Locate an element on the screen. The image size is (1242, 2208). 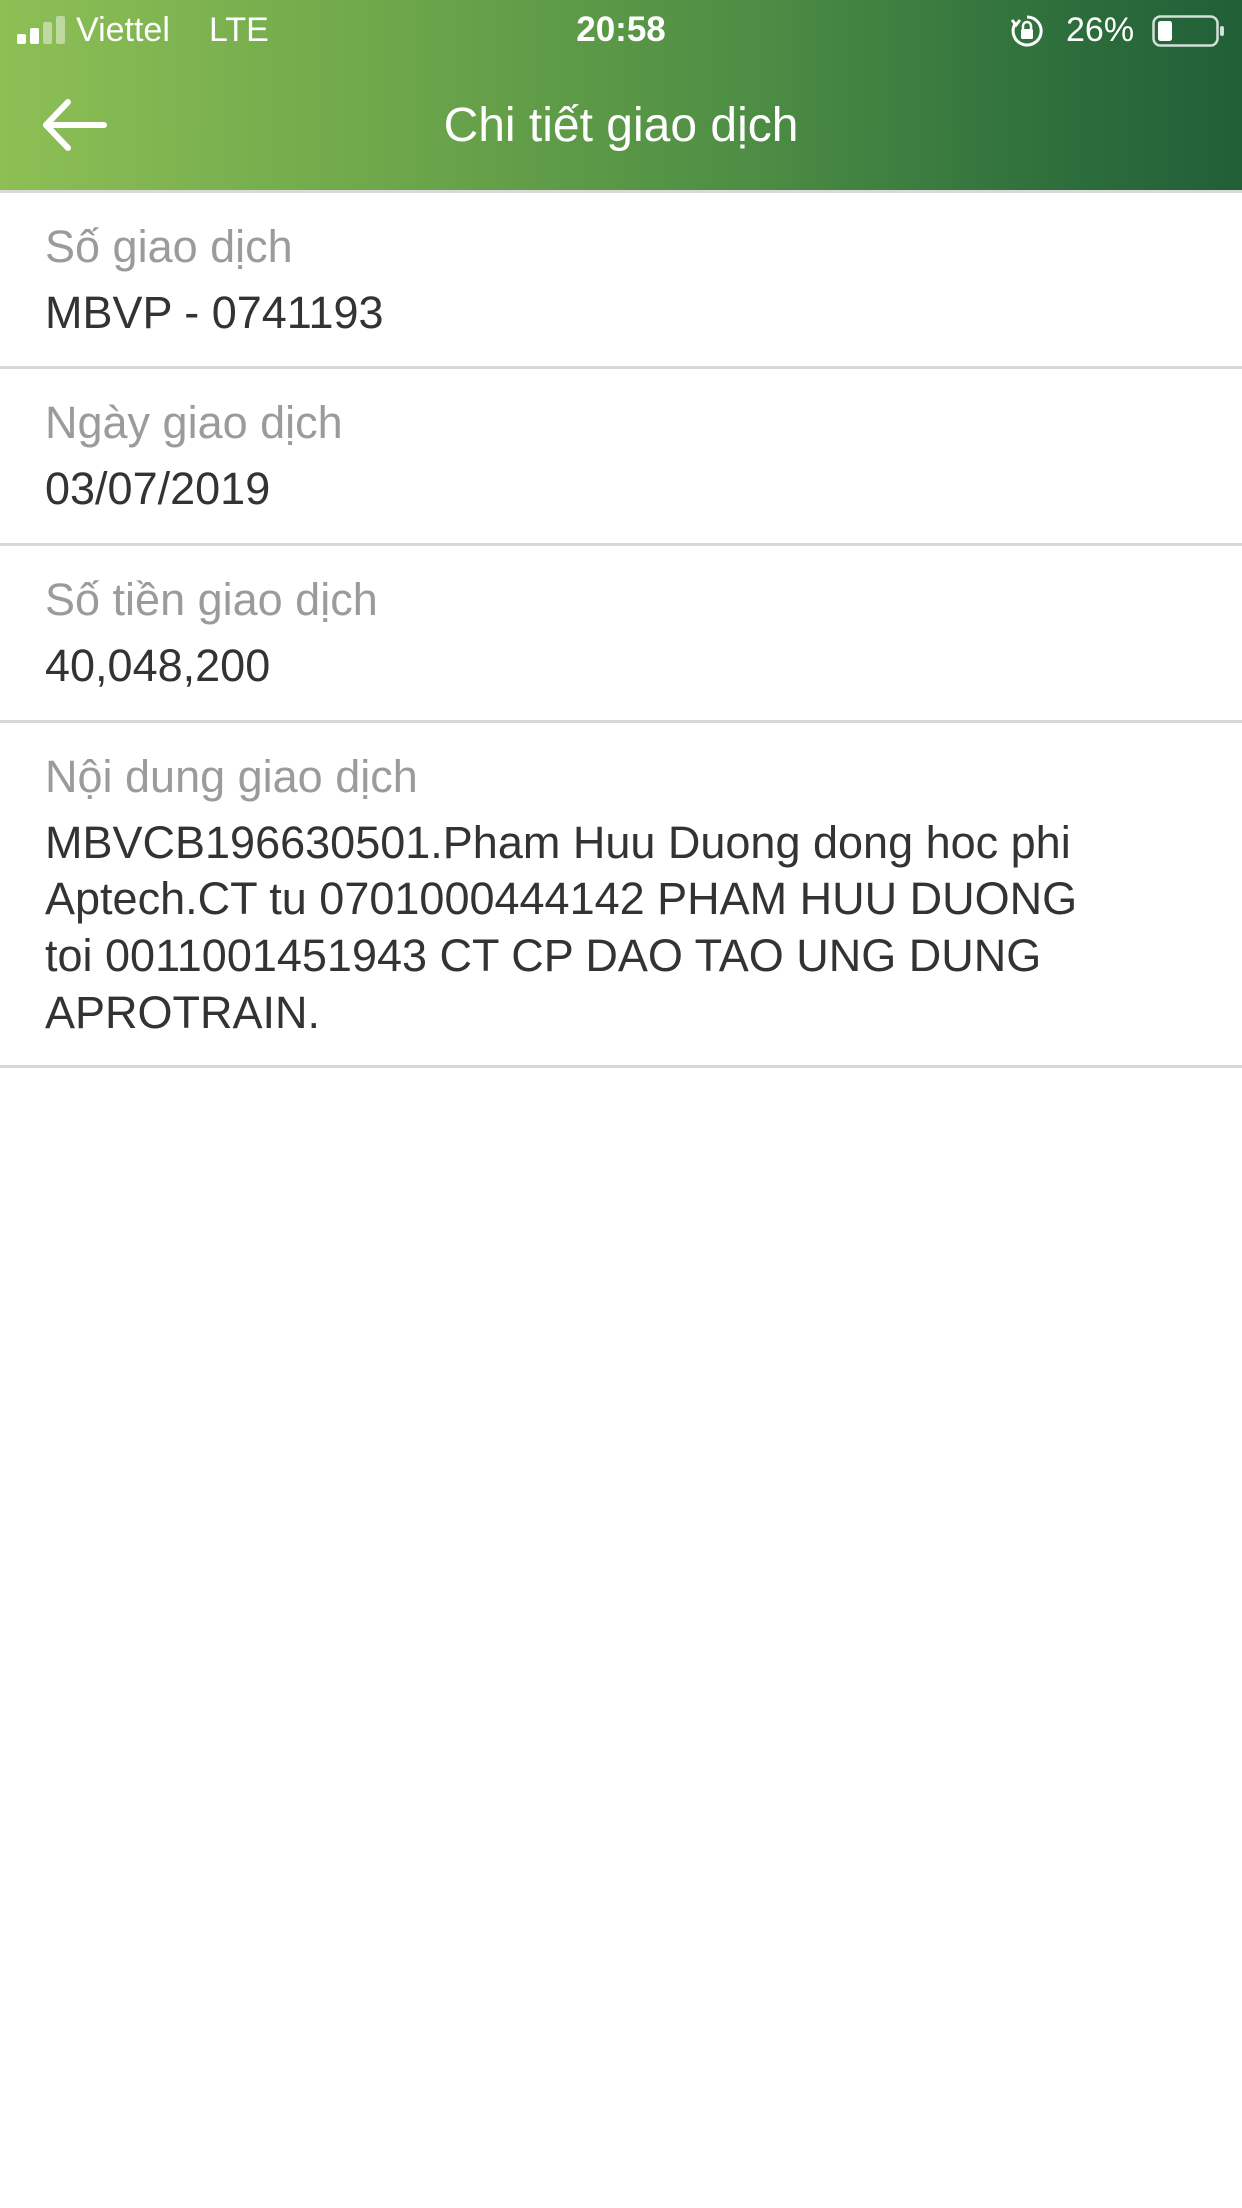
status-time: 20:58 is located at coordinates (621, 29).